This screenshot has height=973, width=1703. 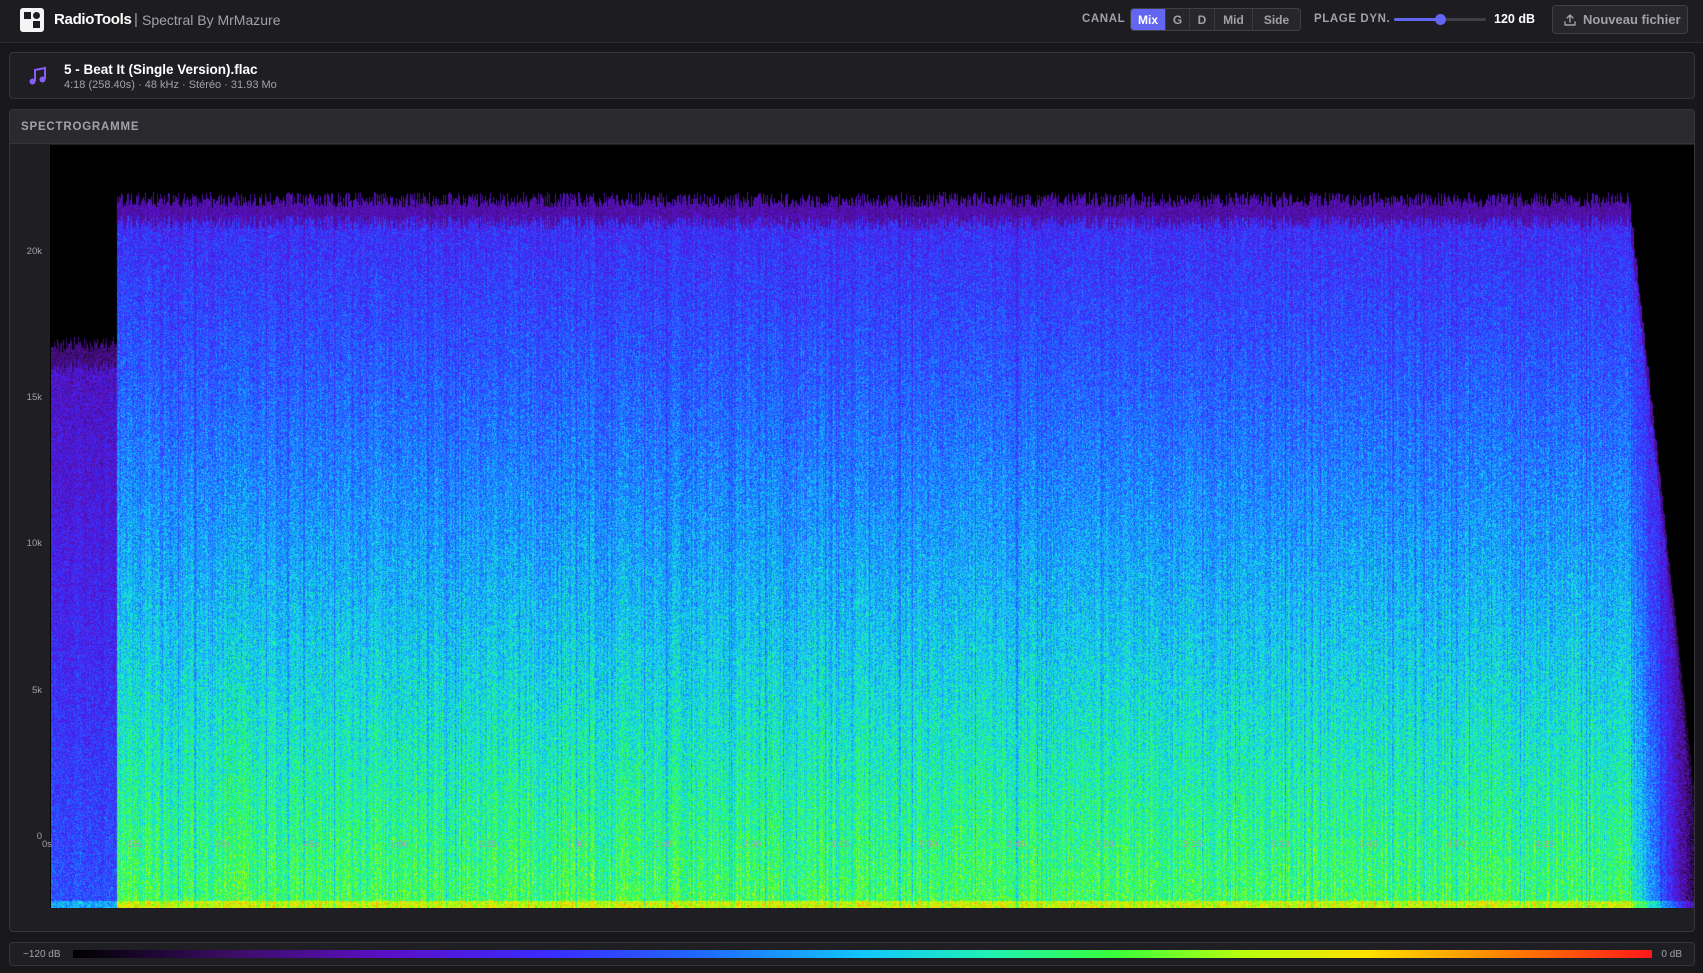 What do you see at coordinates (37, 75) in the screenshot?
I see `music-note-icon` at bounding box center [37, 75].